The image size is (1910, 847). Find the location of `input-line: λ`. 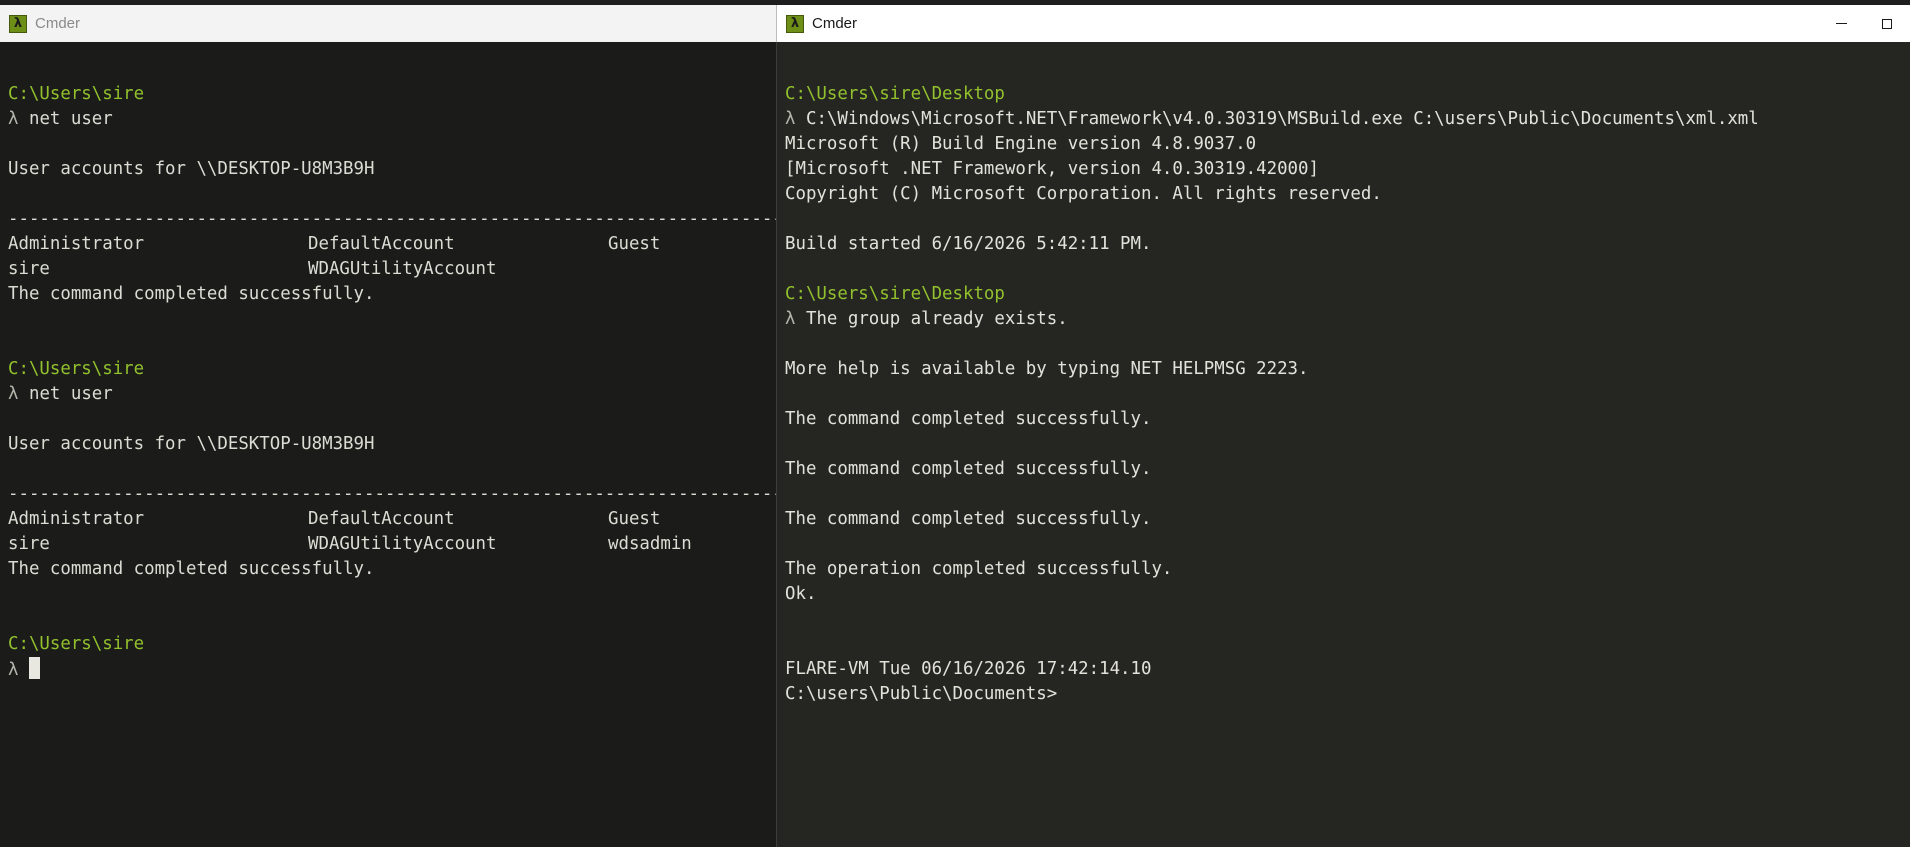

input-line: λ is located at coordinates (392, 669).